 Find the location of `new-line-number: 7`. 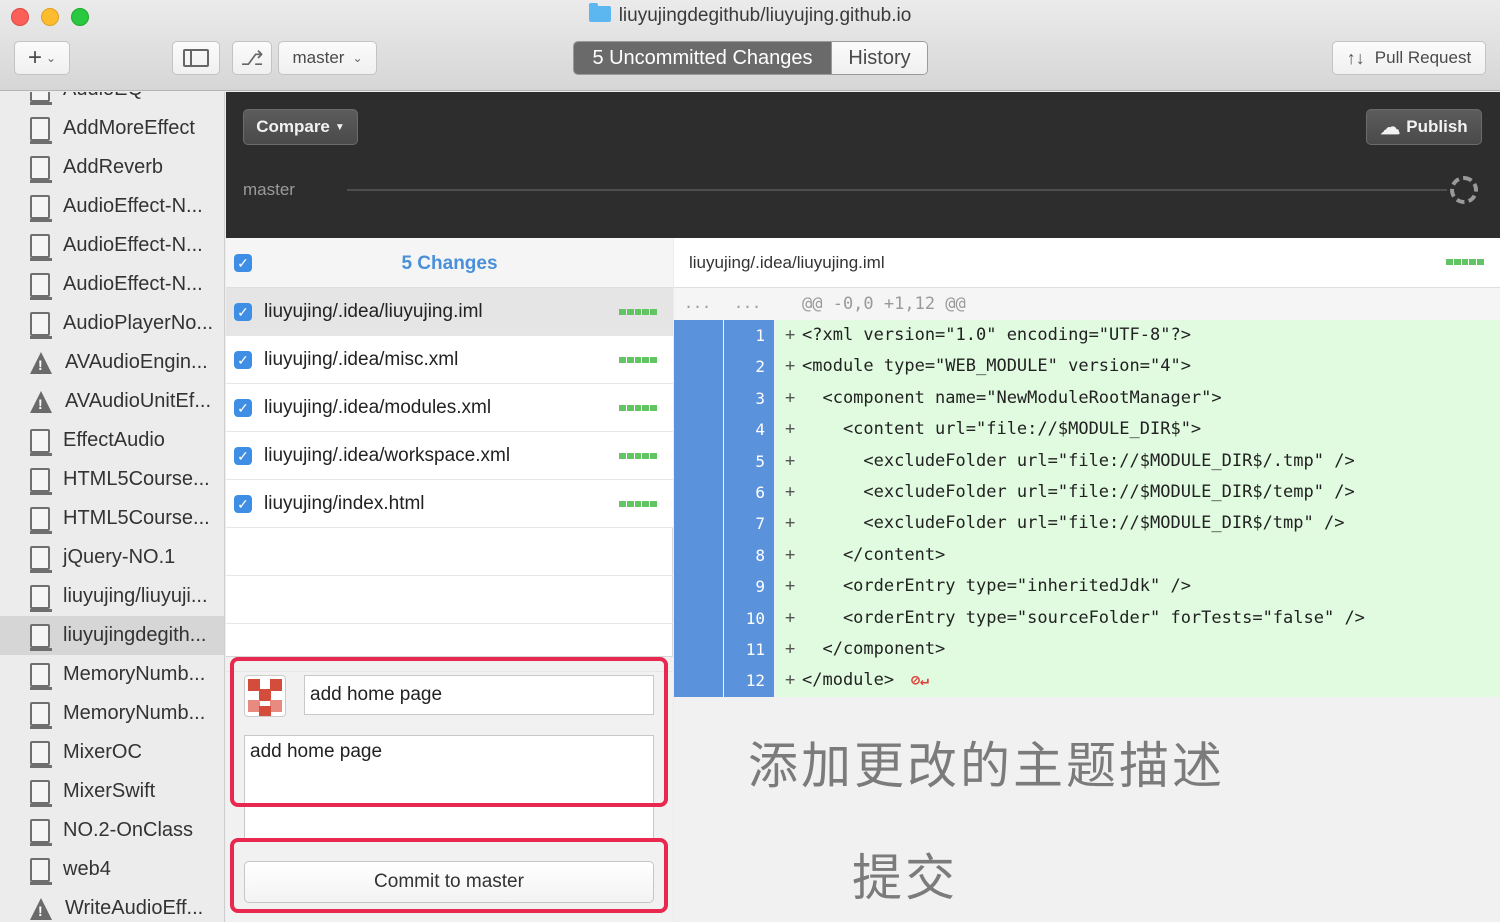

new-line-number: 7 is located at coordinates (749, 524).